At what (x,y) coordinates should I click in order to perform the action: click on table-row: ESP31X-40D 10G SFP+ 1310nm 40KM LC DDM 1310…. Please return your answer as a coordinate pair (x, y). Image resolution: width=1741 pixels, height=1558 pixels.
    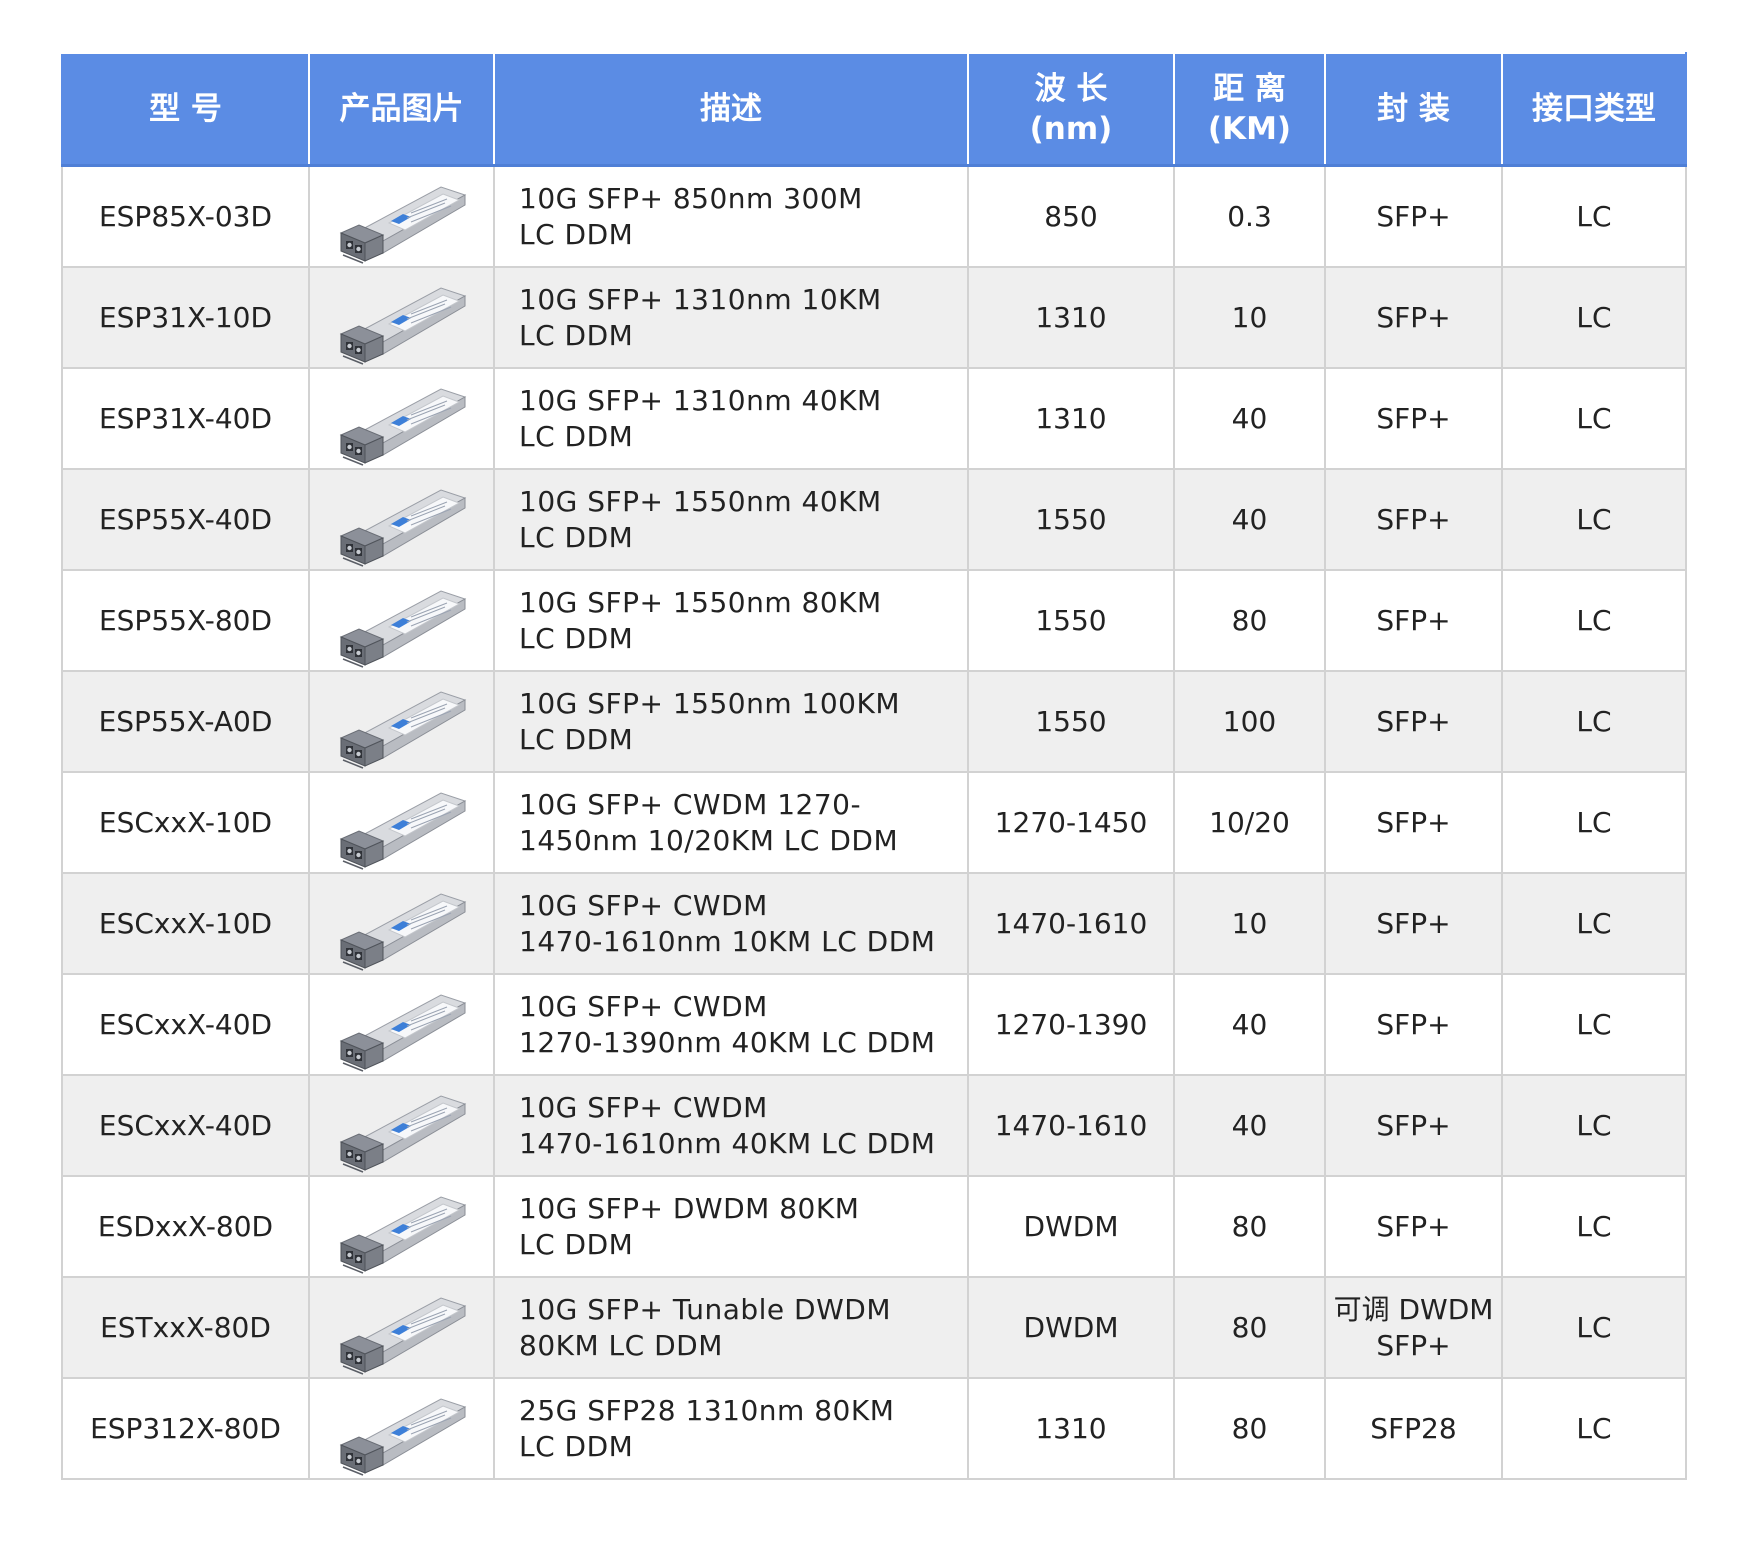
    Looking at the image, I should click on (874, 418).